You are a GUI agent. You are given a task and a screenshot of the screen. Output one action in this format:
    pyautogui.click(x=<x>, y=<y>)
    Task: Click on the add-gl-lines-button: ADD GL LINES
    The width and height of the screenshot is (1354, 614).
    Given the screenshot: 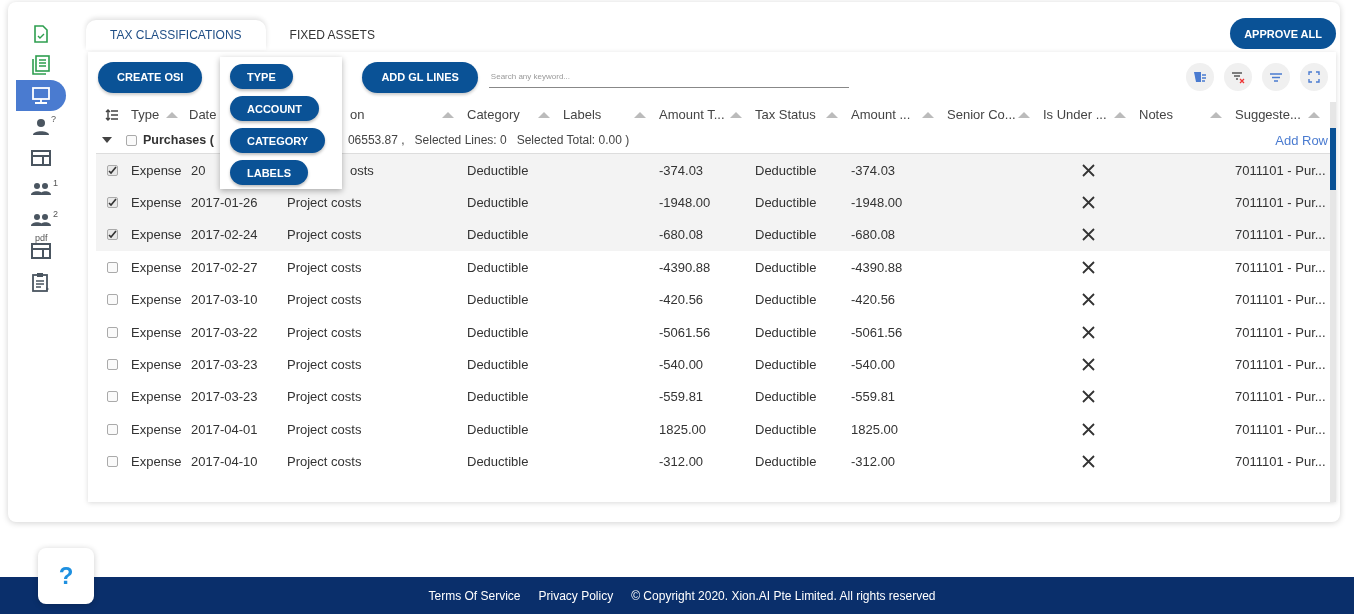 What is the action you would take?
    pyautogui.click(x=420, y=77)
    